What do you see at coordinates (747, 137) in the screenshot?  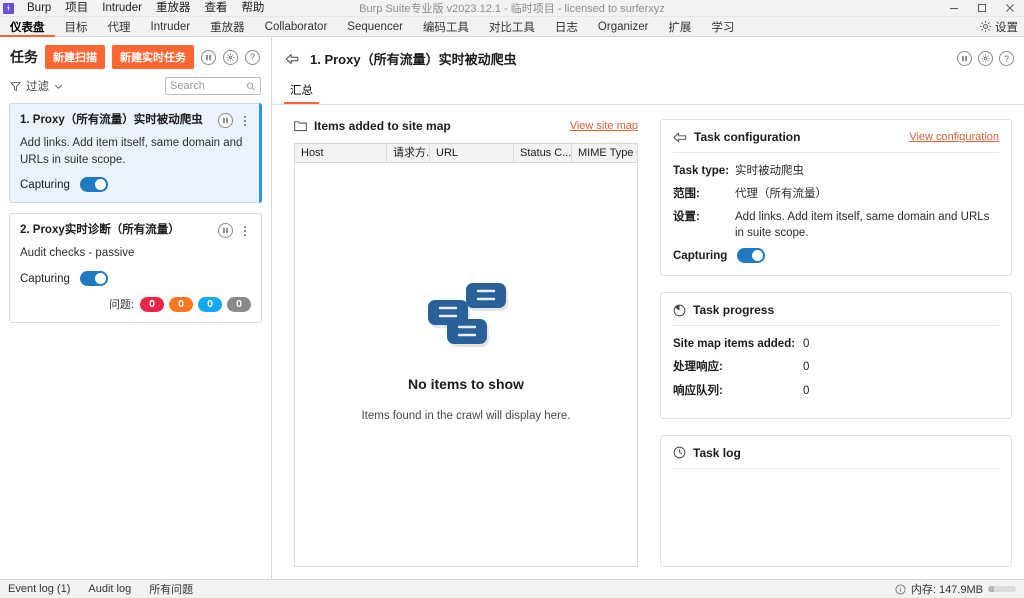 I see `task-configuration-title: Task configuration` at bounding box center [747, 137].